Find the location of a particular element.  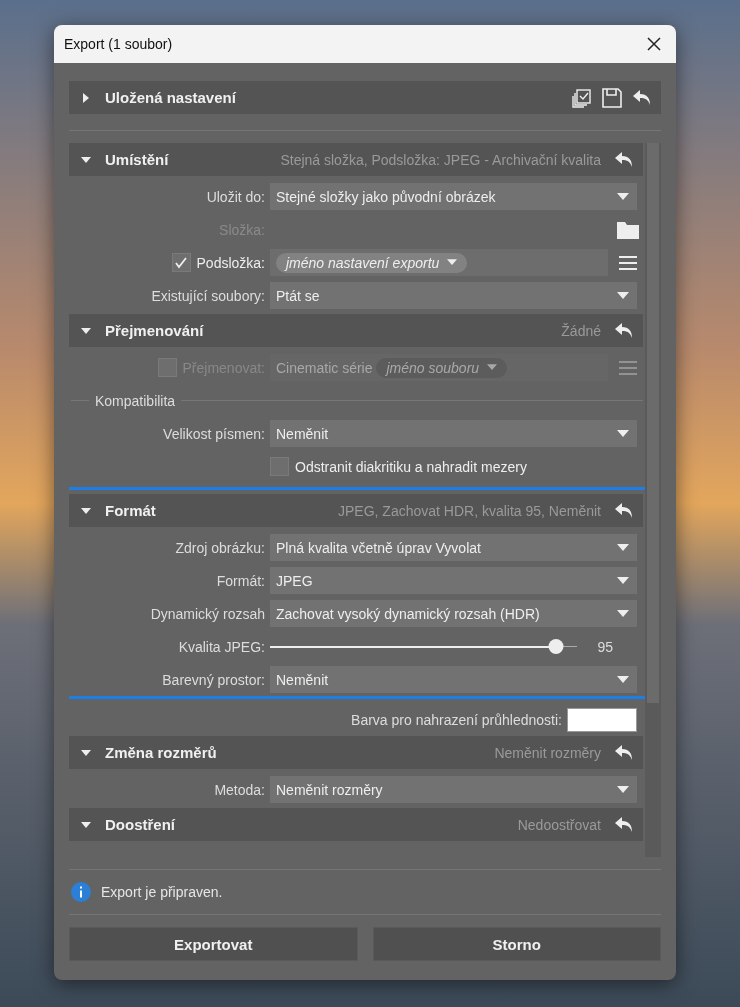

dropdown: Ptát se is located at coordinates (453, 295).